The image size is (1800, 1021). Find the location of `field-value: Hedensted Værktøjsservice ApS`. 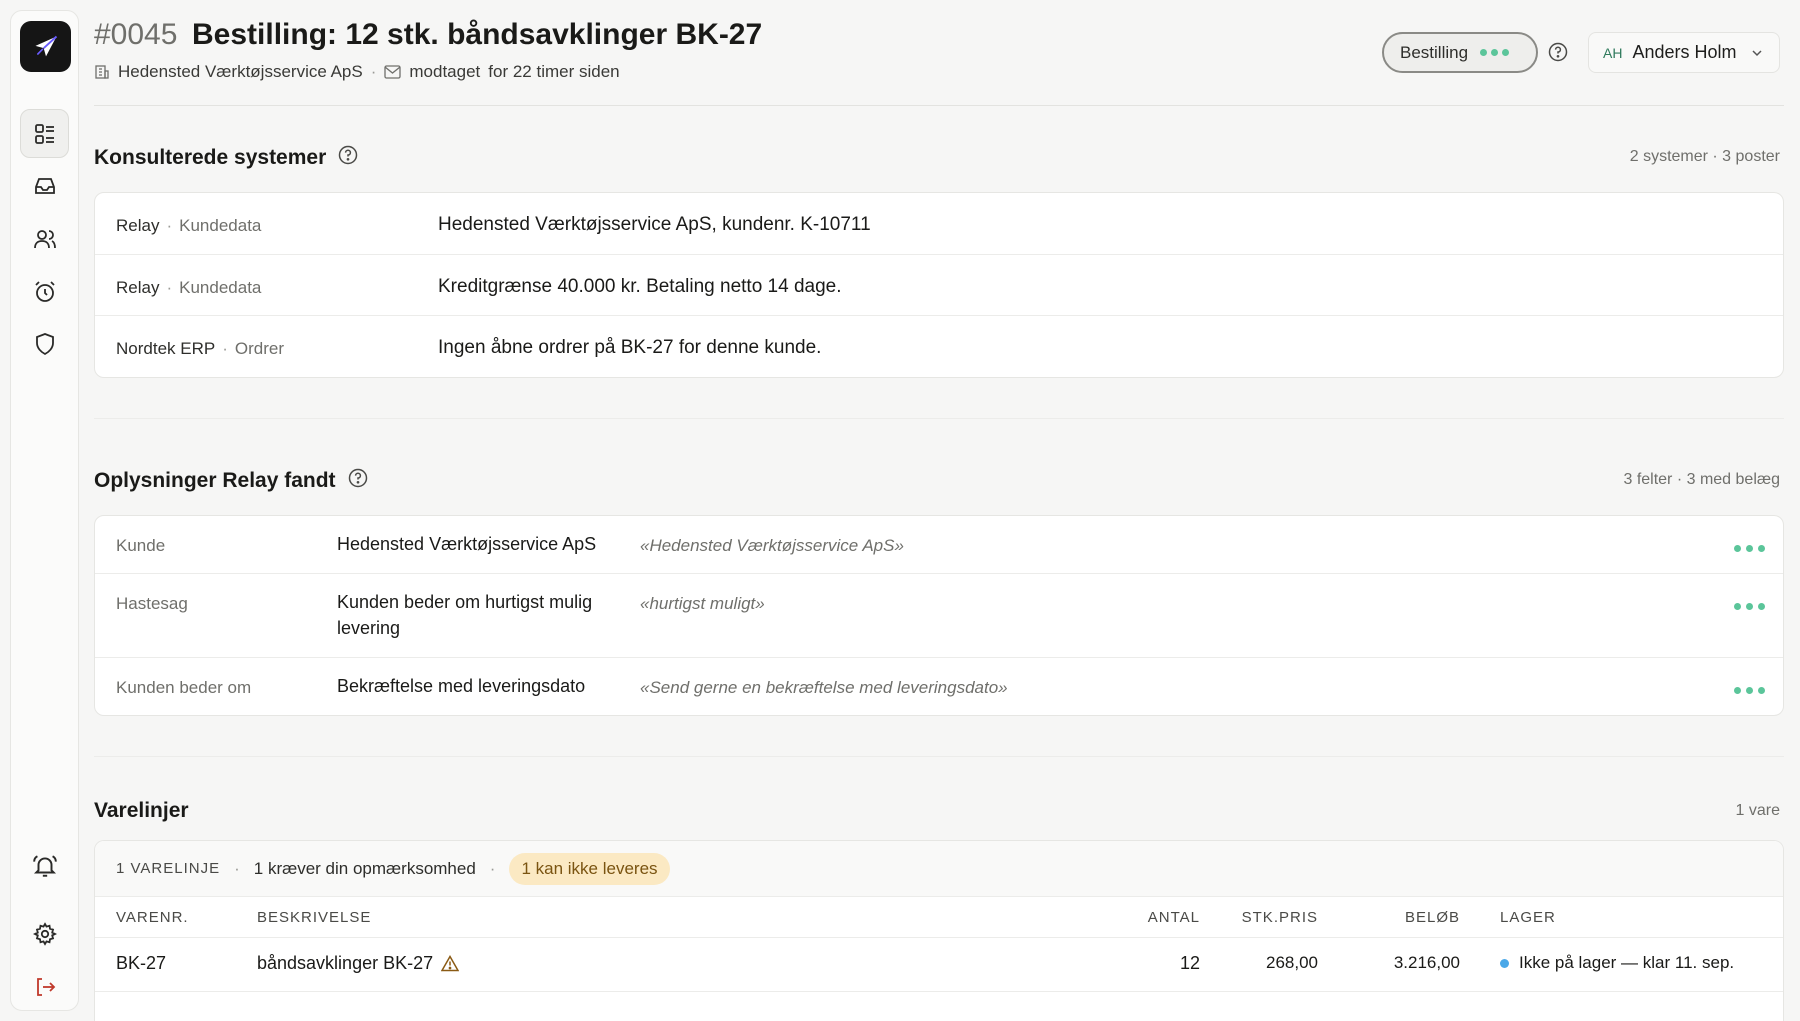

field-value: Hedensted Værktøjsservice ApS is located at coordinates (467, 544).